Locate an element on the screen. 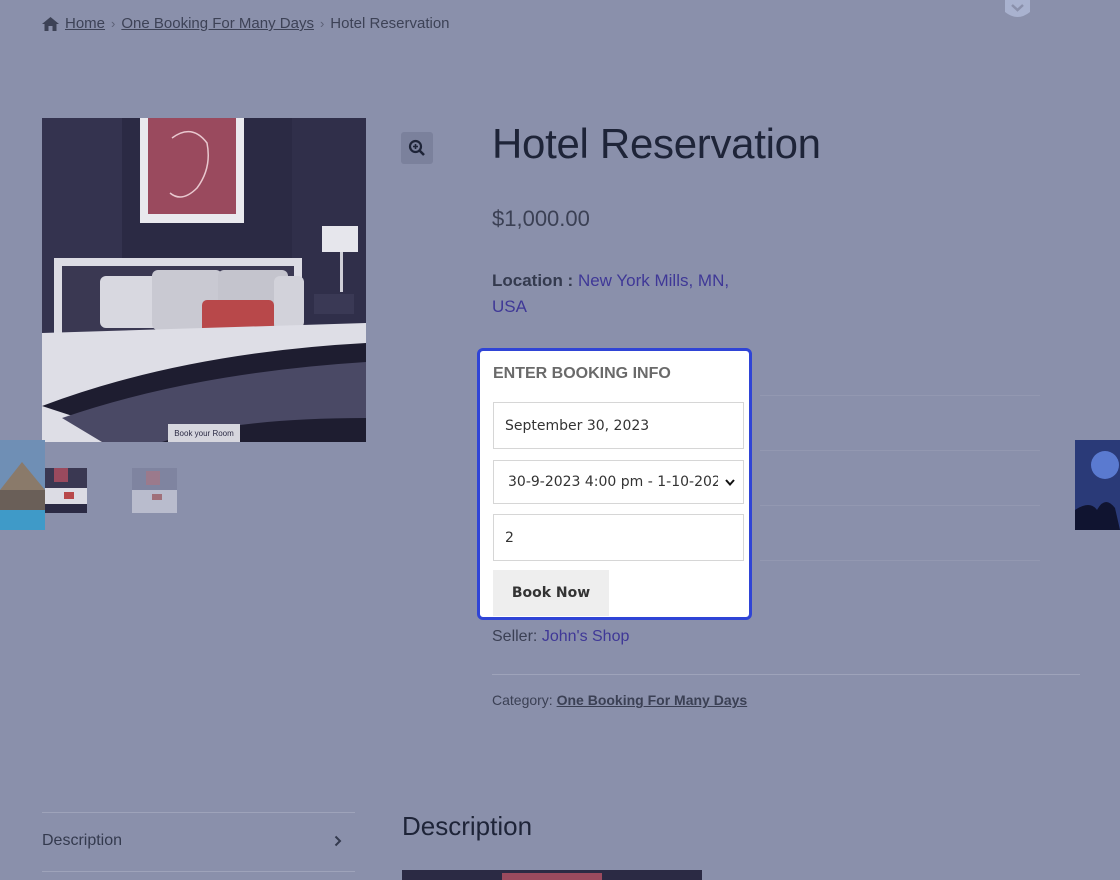 The image size is (1120, 880). product-price: $1,000.00 is located at coordinates (541, 218).